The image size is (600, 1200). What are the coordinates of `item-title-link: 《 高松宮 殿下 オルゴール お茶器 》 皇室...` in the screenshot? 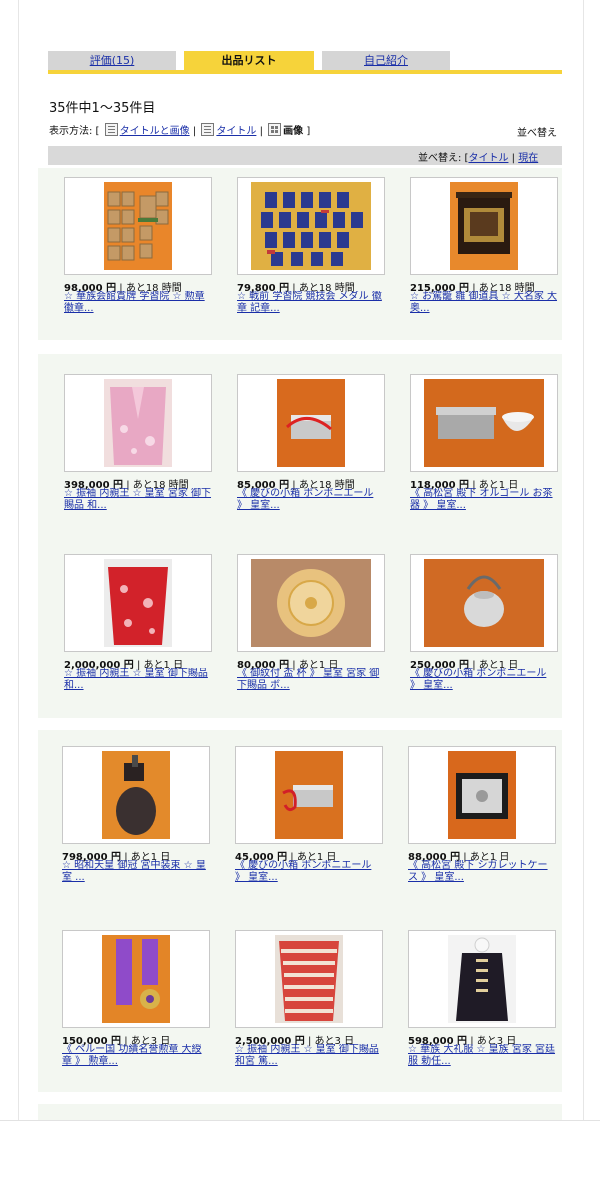 It's located at (484, 500).